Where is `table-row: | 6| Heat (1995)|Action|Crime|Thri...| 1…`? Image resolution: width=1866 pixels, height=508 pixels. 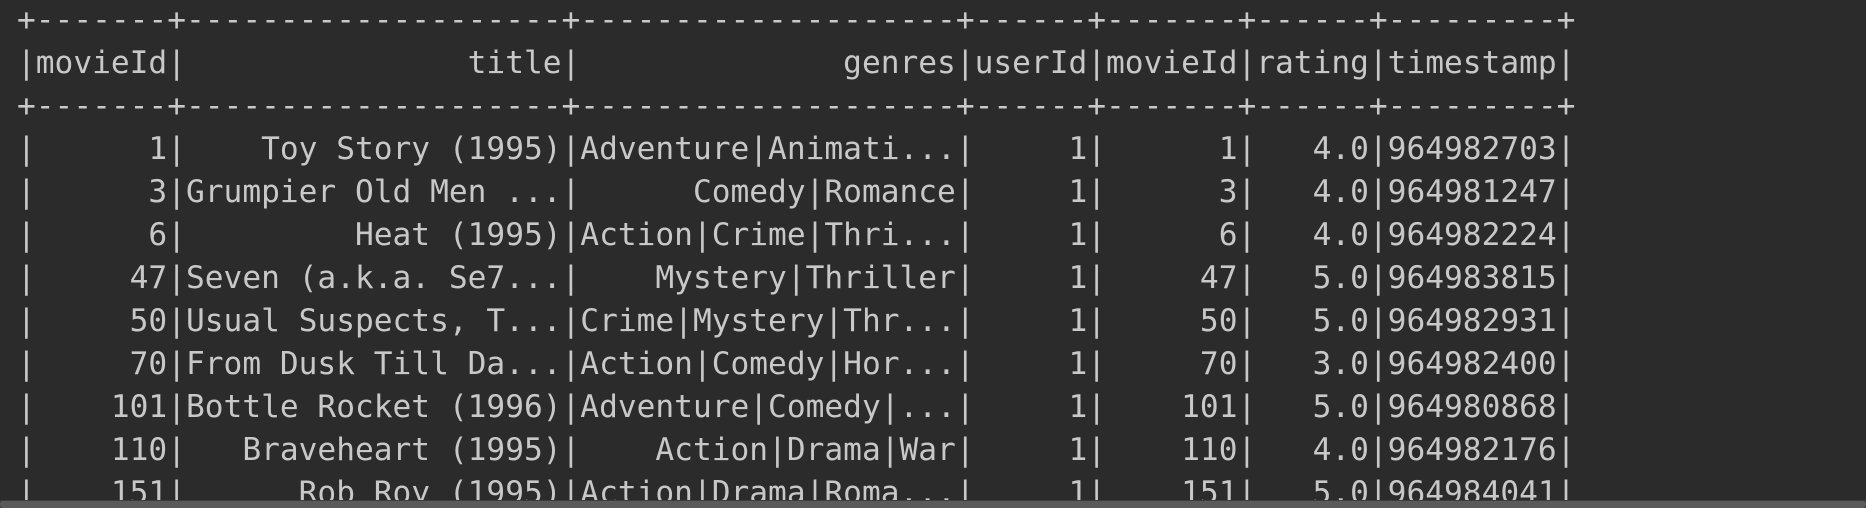 table-row: | 6| Heat (1995)|Action|Crime|Thri...| 1… is located at coordinates (796, 235).